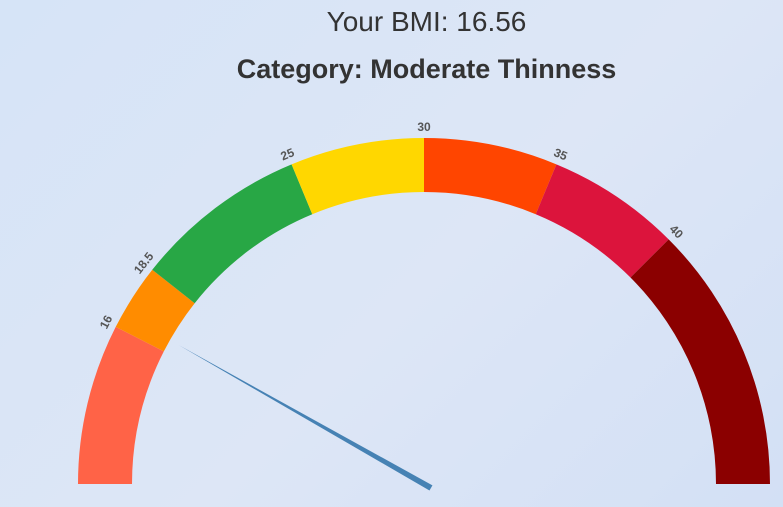 This screenshot has height=507, width=783. What do you see at coordinates (561, 154) in the screenshot?
I see `gauge-tick-label-4: 35` at bounding box center [561, 154].